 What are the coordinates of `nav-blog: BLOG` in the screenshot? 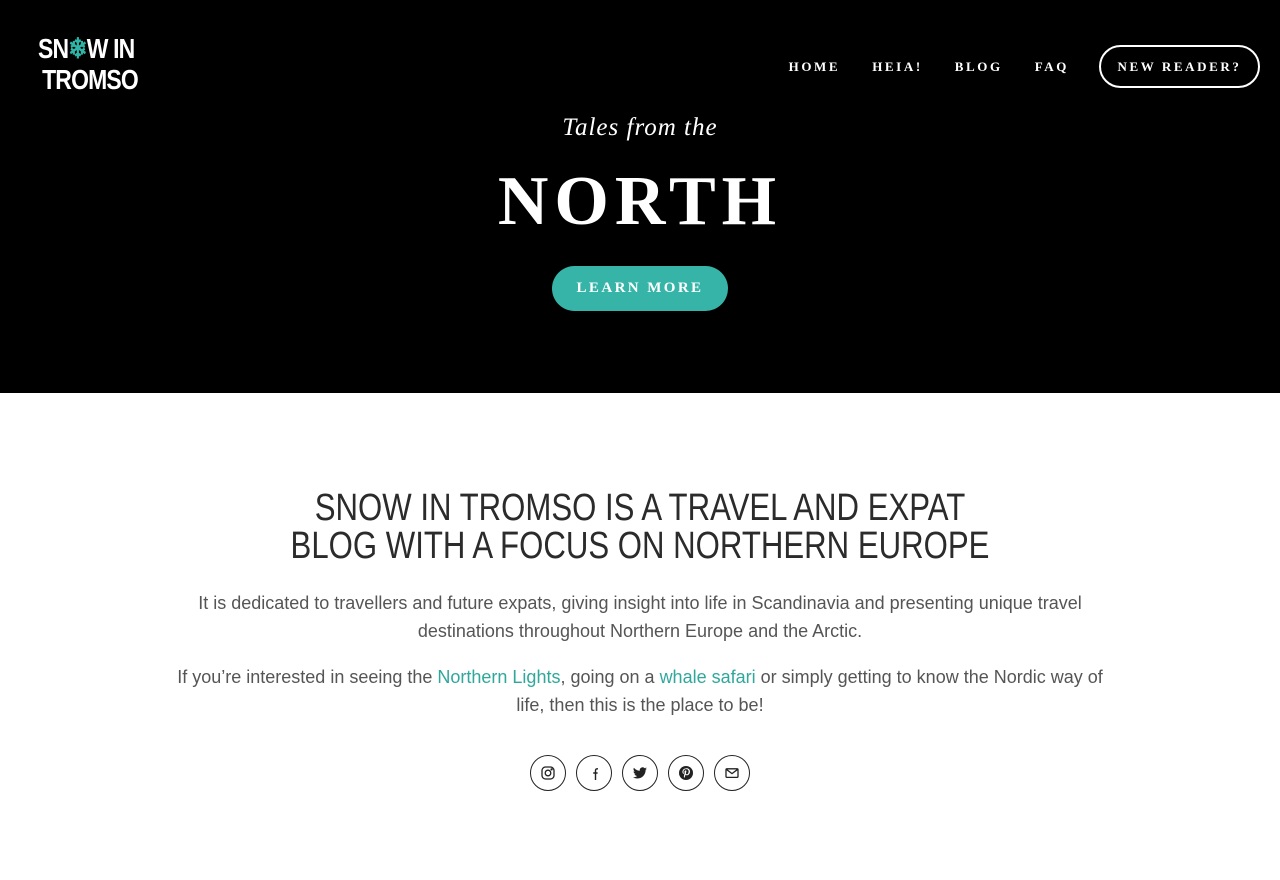 It's located at (979, 67).